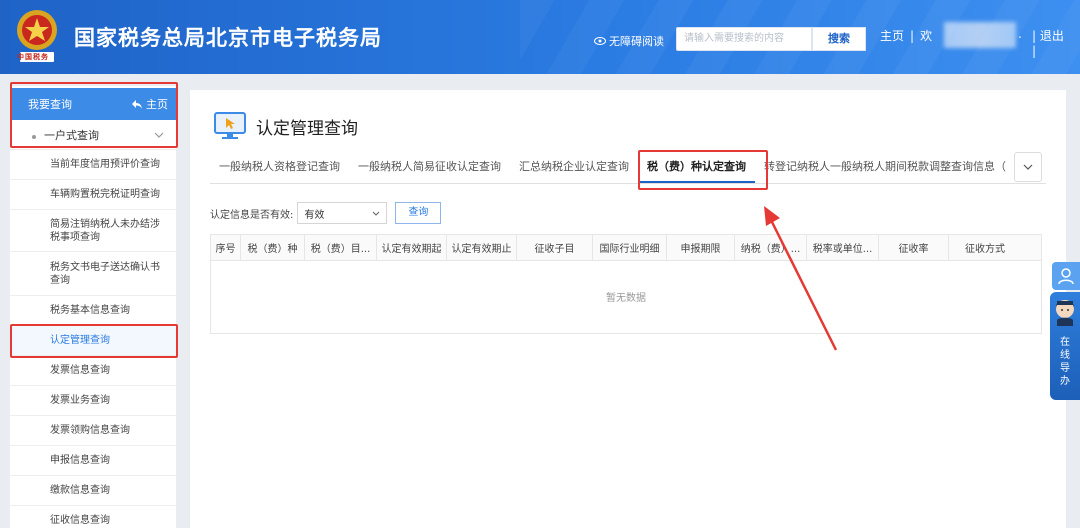 The width and height of the screenshot is (1080, 528). Describe the element at coordinates (157, 104) in the screenshot. I see `sidebar-home-label: 主页` at that location.